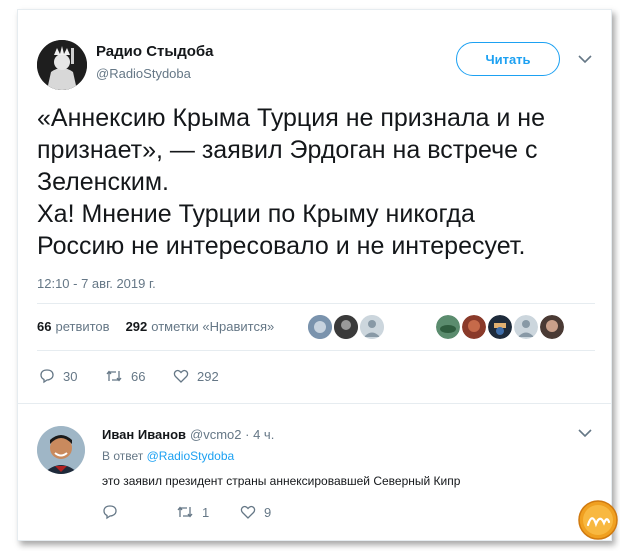 Image resolution: width=620 pixels, height=551 pixels. Describe the element at coordinates (291, 118) in the screenshot. I see `tweet-text-line: «Аннексию Крыма Турция не признала и не` at that location.